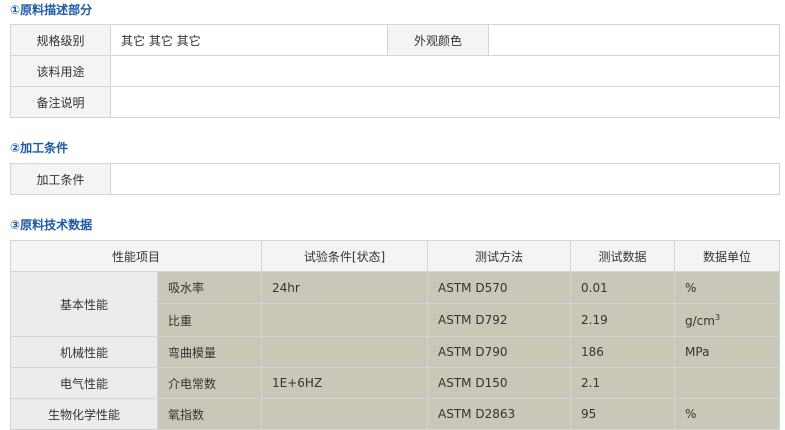 Image resolution: width=785 pixels, height=430 pixels. I want to click on property-cell: 吸水率, so click(209, 287).